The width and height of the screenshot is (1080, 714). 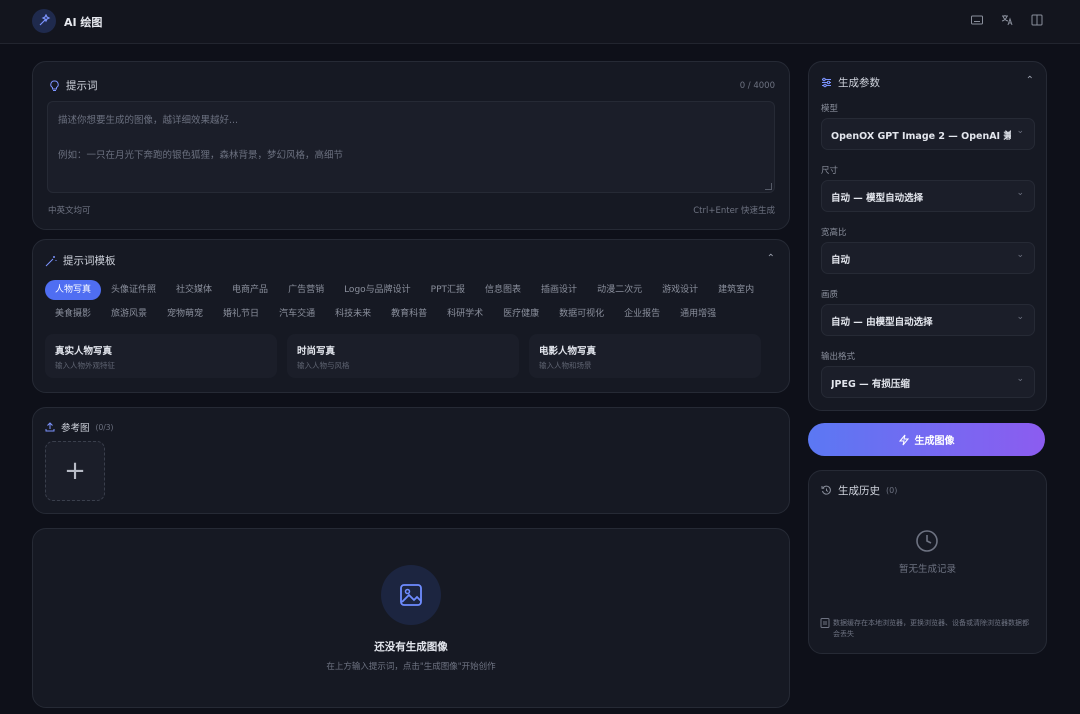 I want to click on generate-button: 生成图像, so click(x=926, y=439).